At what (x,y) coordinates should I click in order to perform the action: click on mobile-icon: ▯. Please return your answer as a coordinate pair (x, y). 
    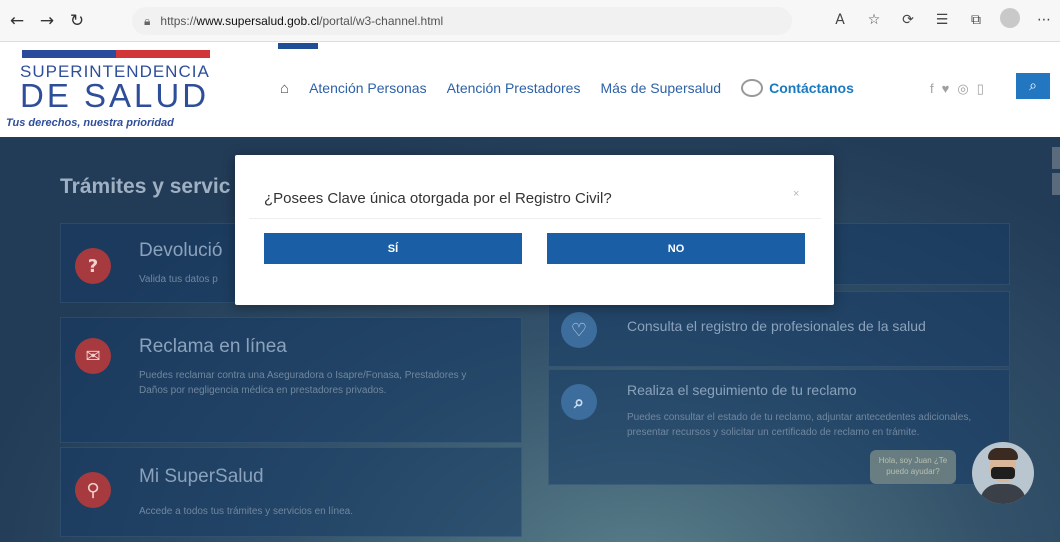
    Looking at the image, I should click on (980, 89).